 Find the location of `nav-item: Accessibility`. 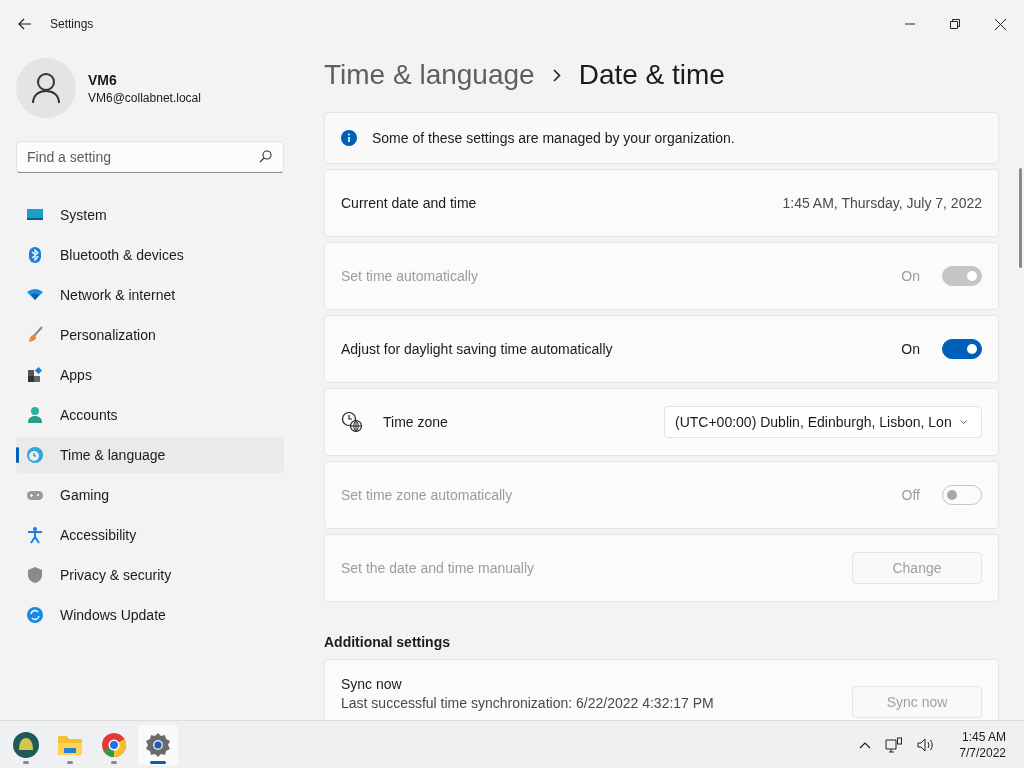

nav-item: Accessibility is located at coordinates (150, 535).